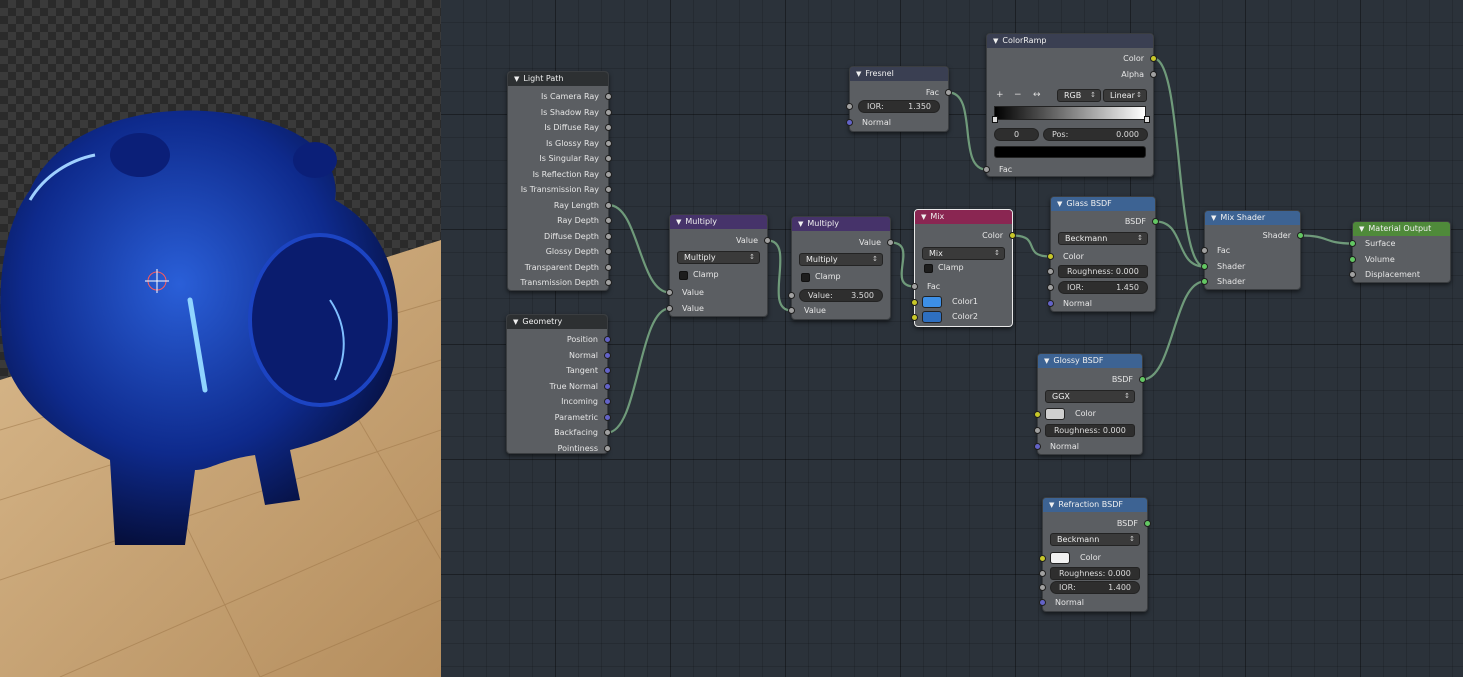 This screenshot has height=677, width=1463. Describe the element at coordinates (1018, 95) in the screenshot. I see `remove-stop-button: −` at that location.